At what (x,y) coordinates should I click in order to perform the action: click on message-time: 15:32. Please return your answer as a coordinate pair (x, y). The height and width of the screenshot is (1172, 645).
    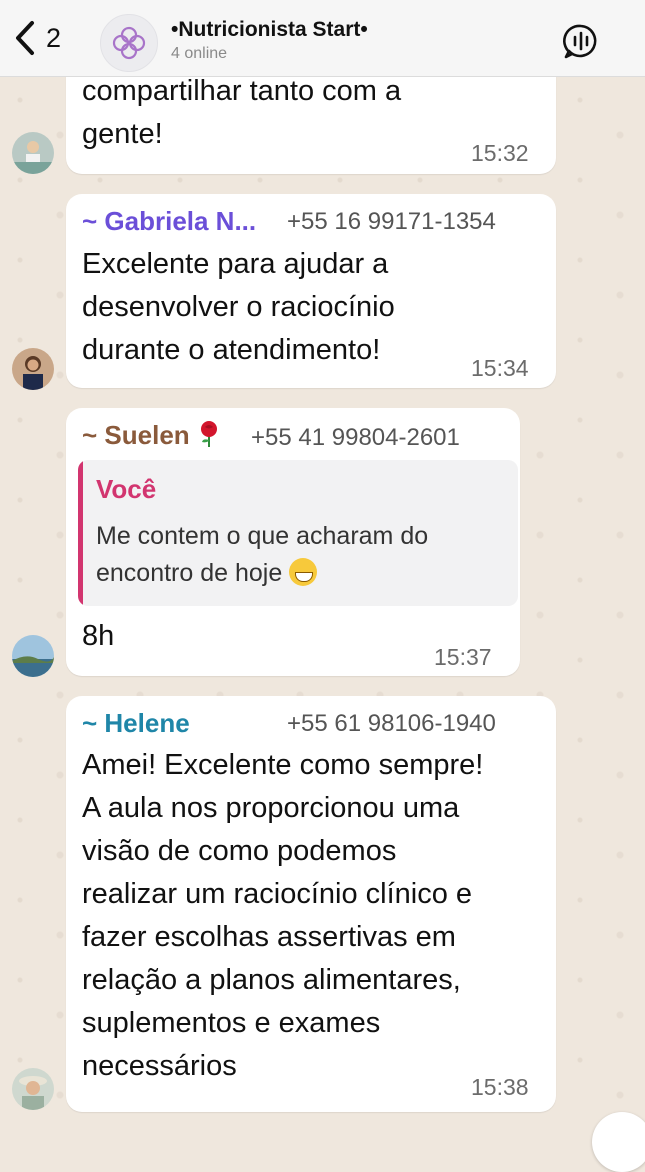
    Looking at the image, I should click on (500, 153).